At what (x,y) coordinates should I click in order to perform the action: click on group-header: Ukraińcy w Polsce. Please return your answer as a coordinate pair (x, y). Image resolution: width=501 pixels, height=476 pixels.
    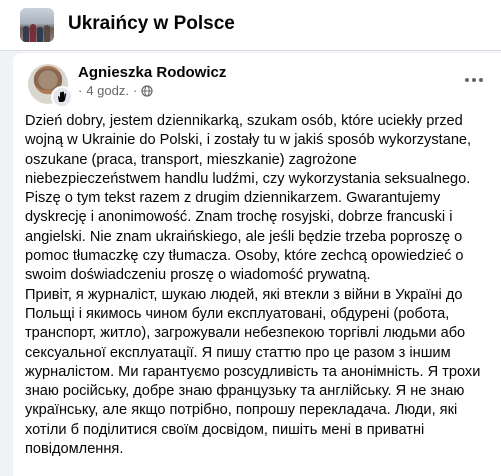
    Looking at the image, I should click on (250, 25).